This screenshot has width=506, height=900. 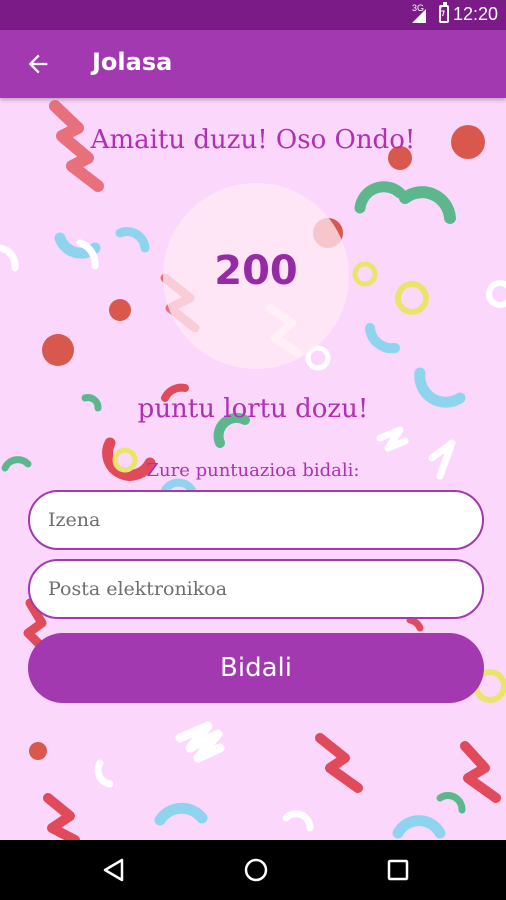 What do you see at coordinates (253, 470) in the screenshot?
I see `submit-score-label: Zure puntuazioa bidali:` at bounding box center [253, 470].